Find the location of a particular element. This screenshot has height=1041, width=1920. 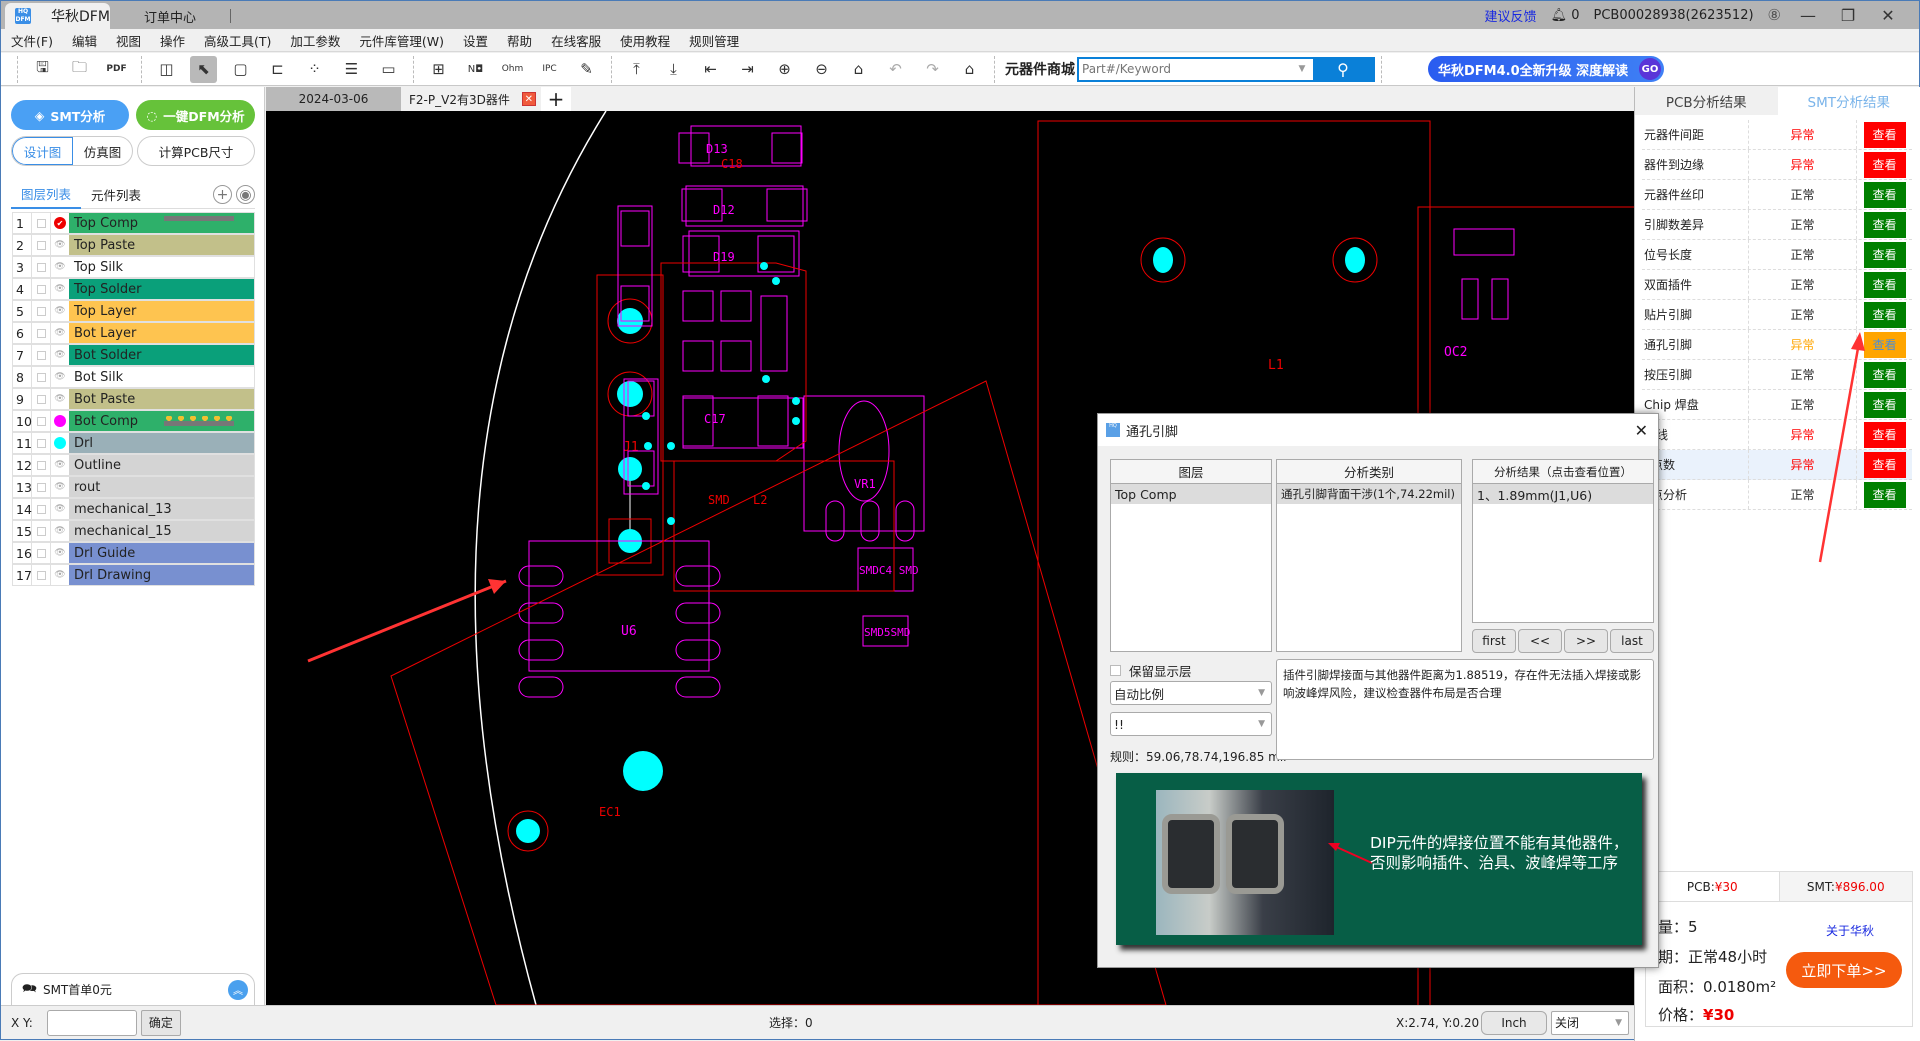

layer-name: Bot Solder is located at coordinates (161, 355).